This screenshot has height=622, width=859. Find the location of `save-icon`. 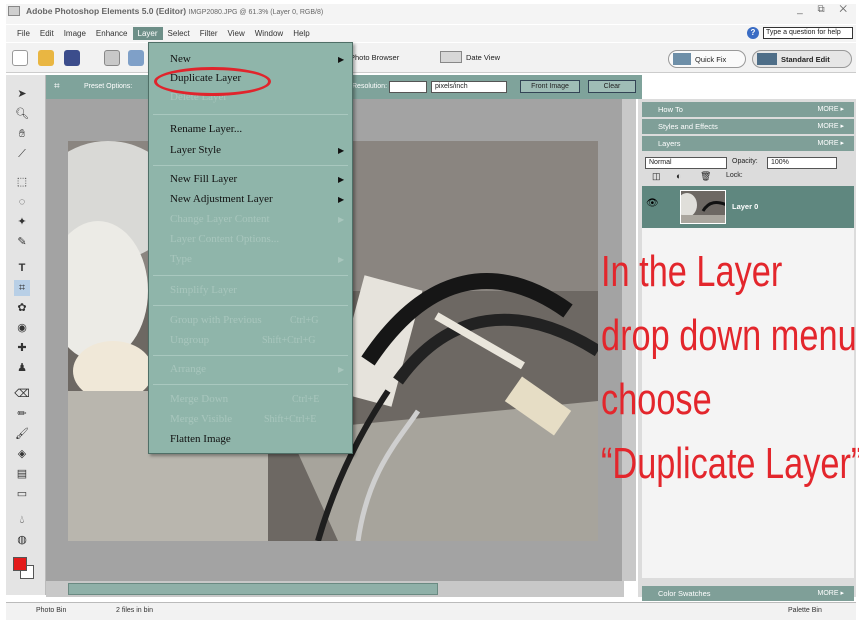

save-icon is located at coordinates (72, 58).